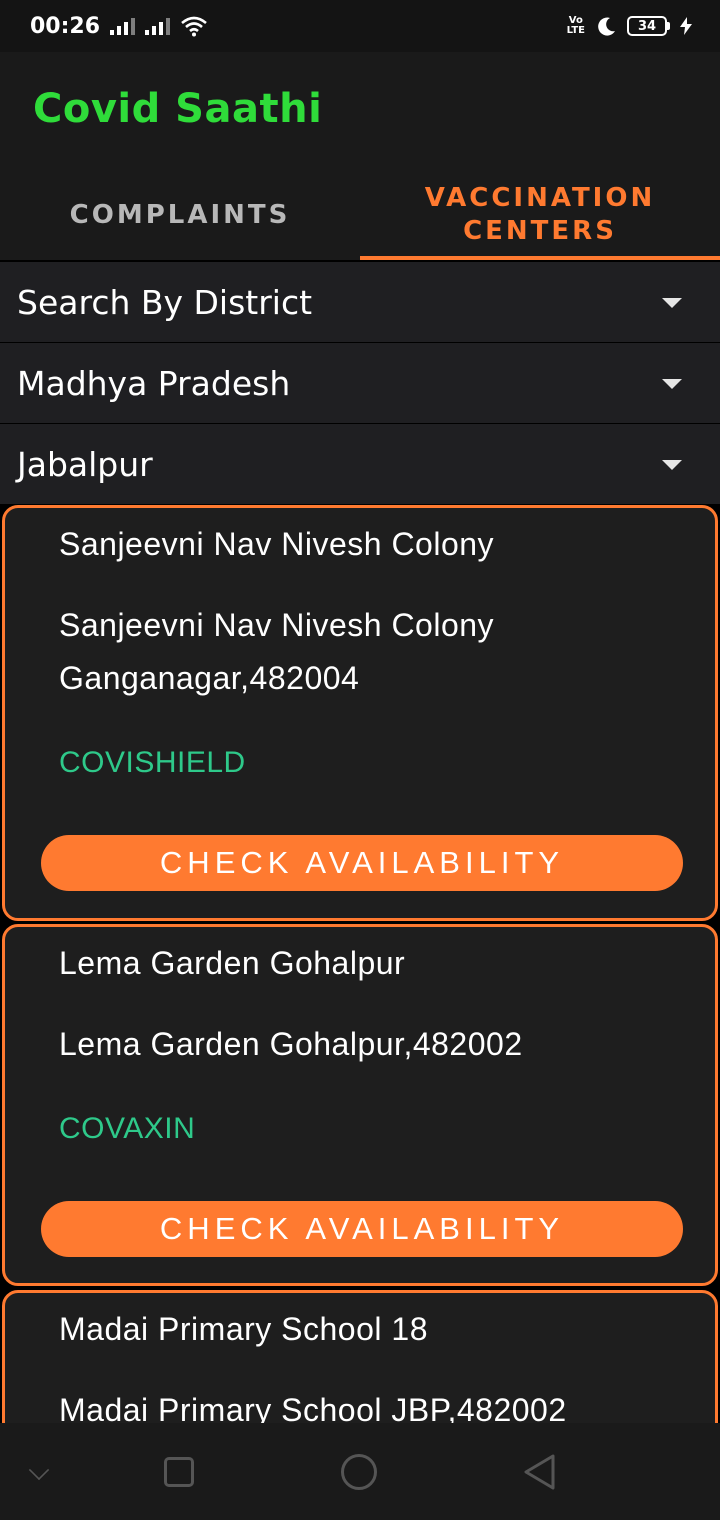  Describe the element at coordinates (154, 383) in the screenshot. I see `state-value: Madhya Pradesh` at that location.